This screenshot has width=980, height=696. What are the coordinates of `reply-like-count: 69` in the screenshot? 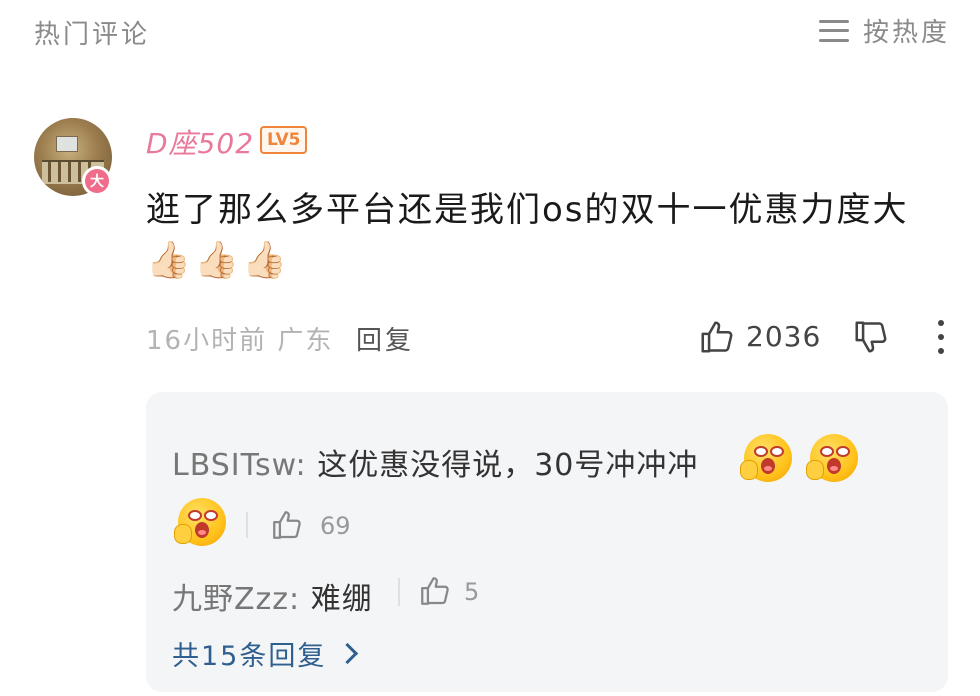 It's located at (335, 526).